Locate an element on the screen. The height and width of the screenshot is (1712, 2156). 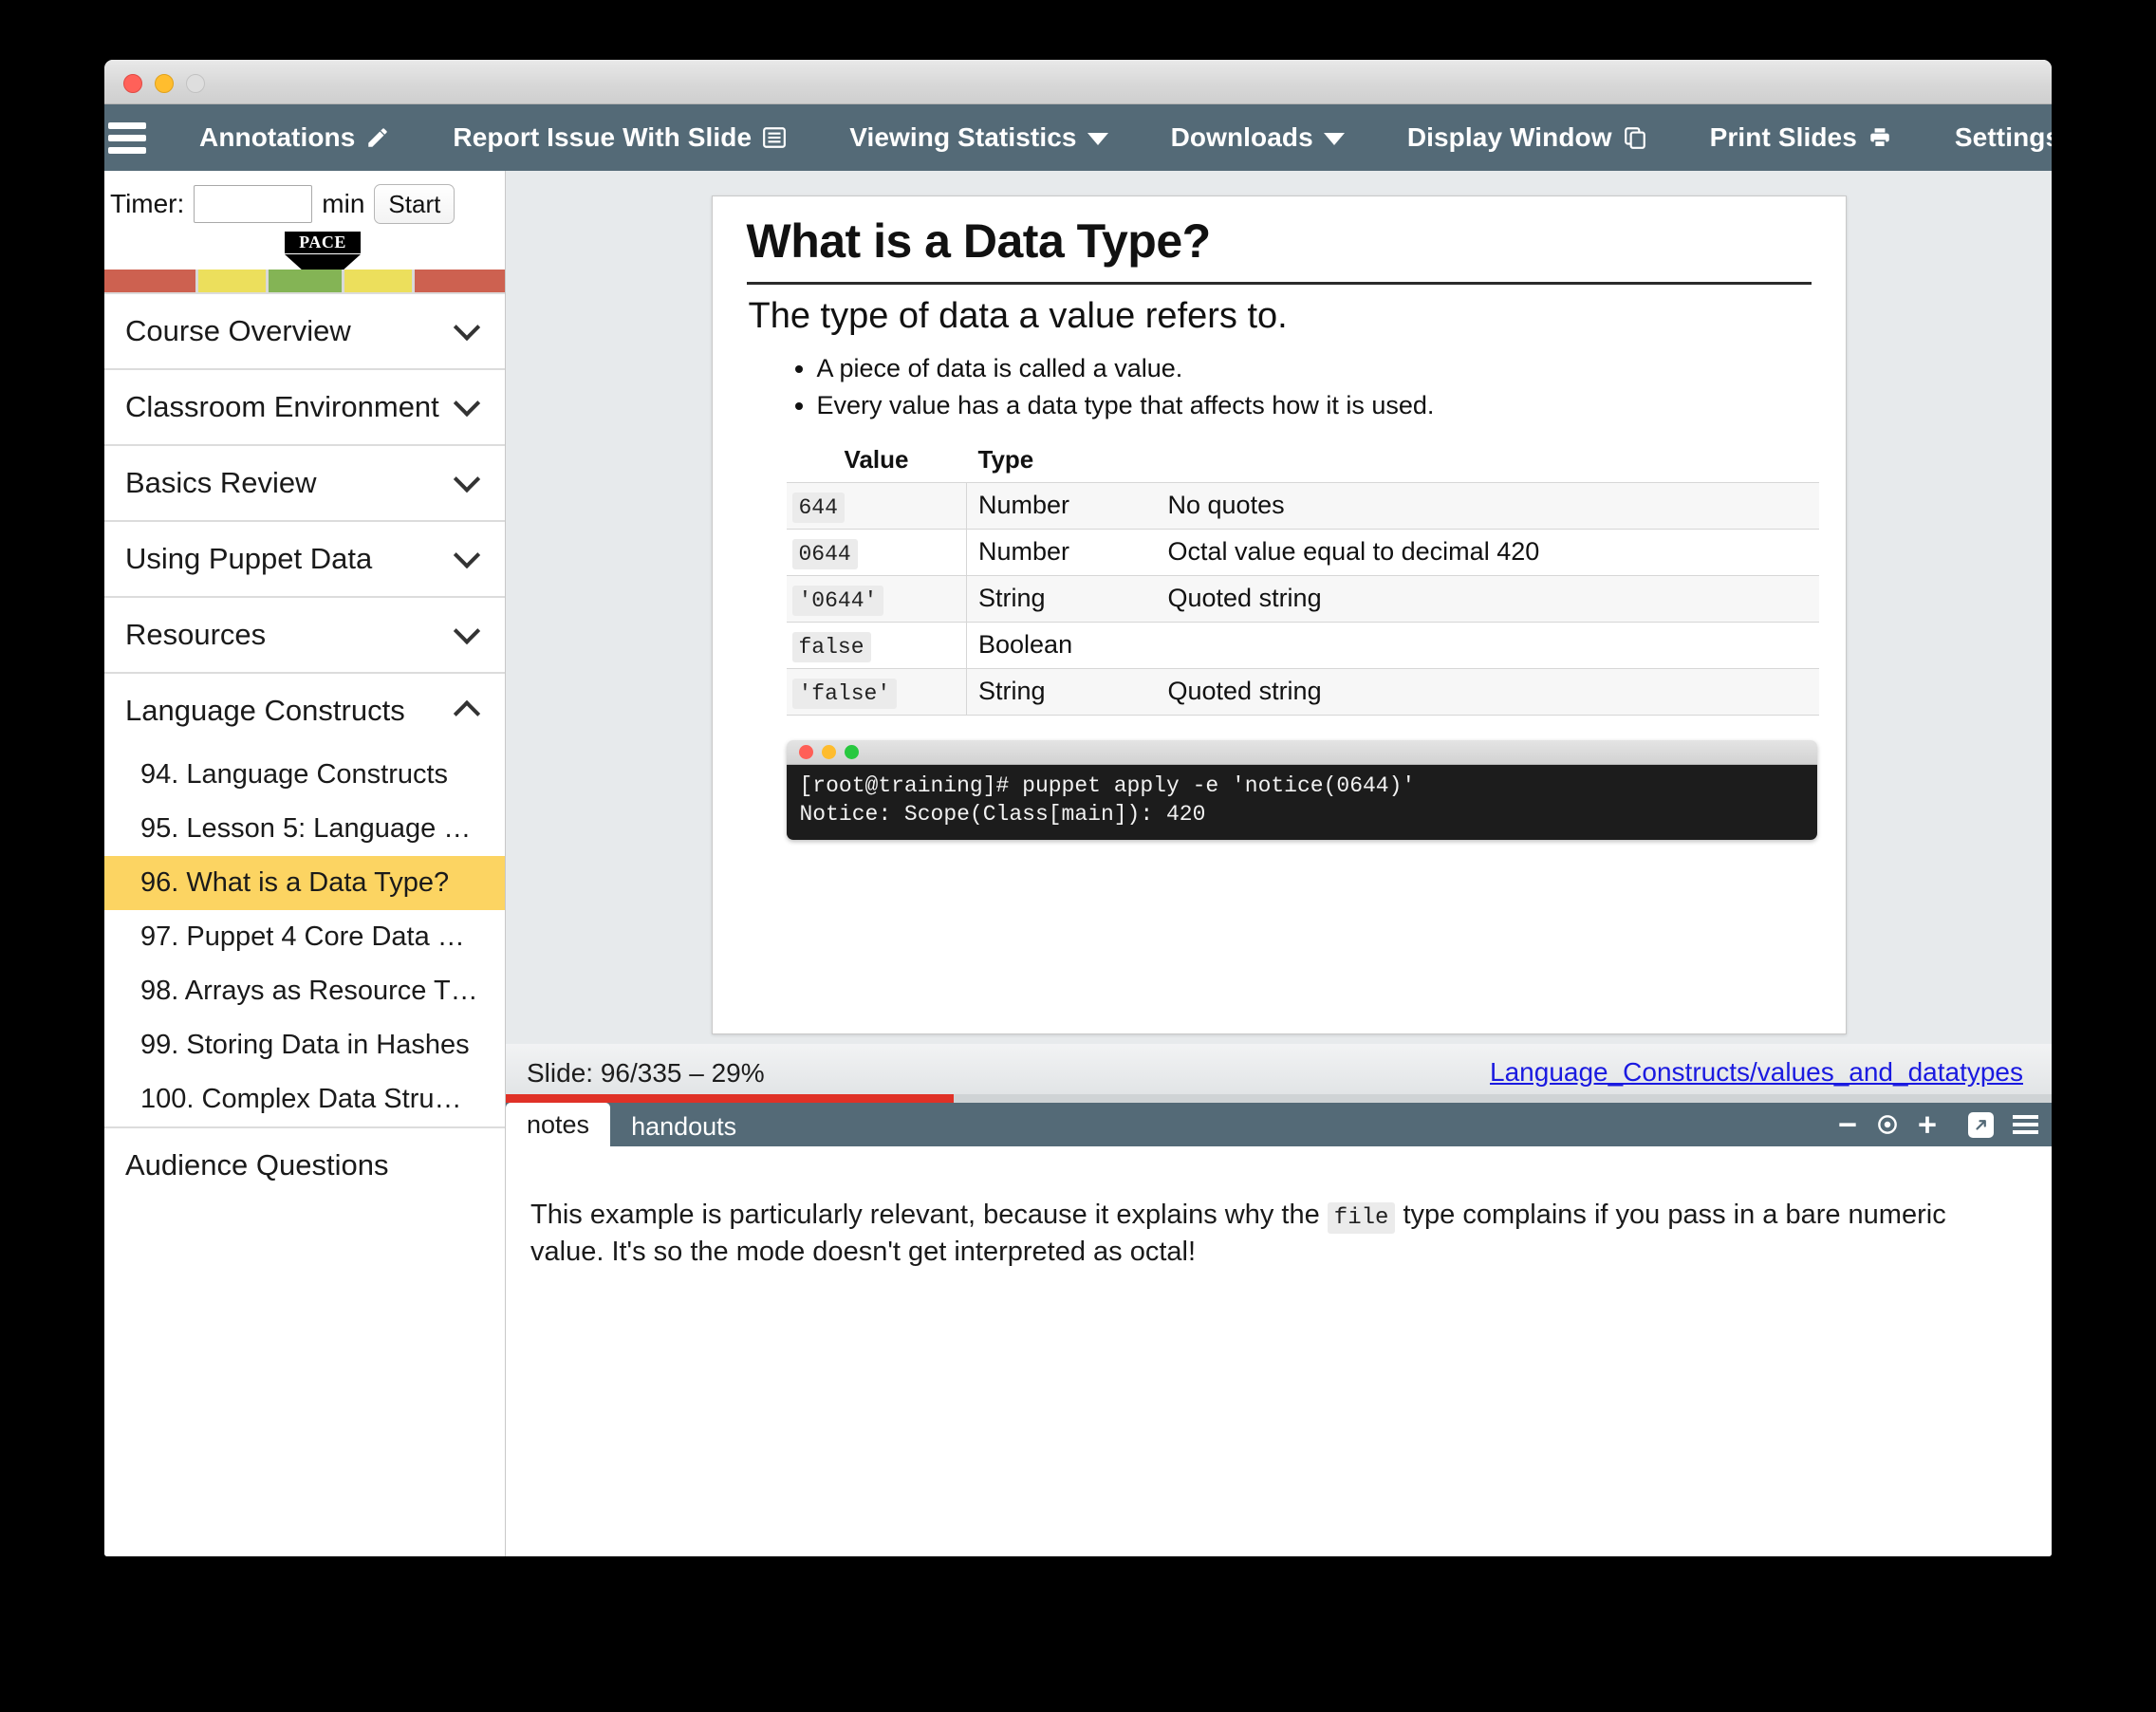
table-cell-type: String is located at coordinates (1067, 692).